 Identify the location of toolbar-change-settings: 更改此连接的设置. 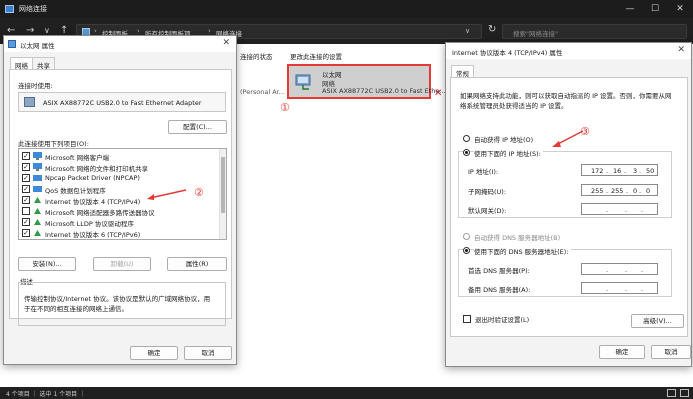
(316, 56).